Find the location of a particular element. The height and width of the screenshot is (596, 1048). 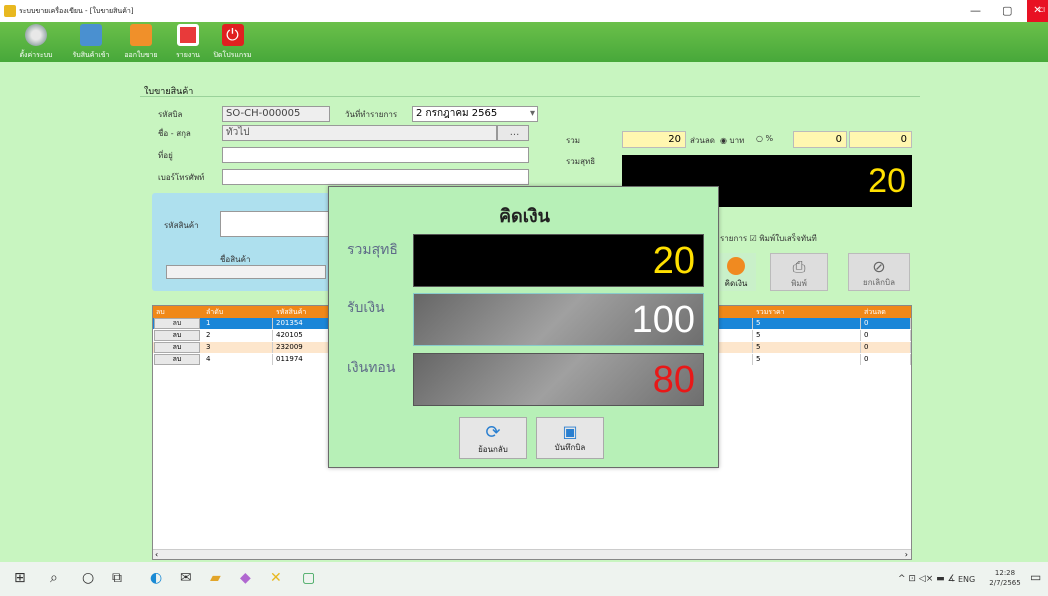

discount-label: ส่วนลด is located at coordinates (702, 140).